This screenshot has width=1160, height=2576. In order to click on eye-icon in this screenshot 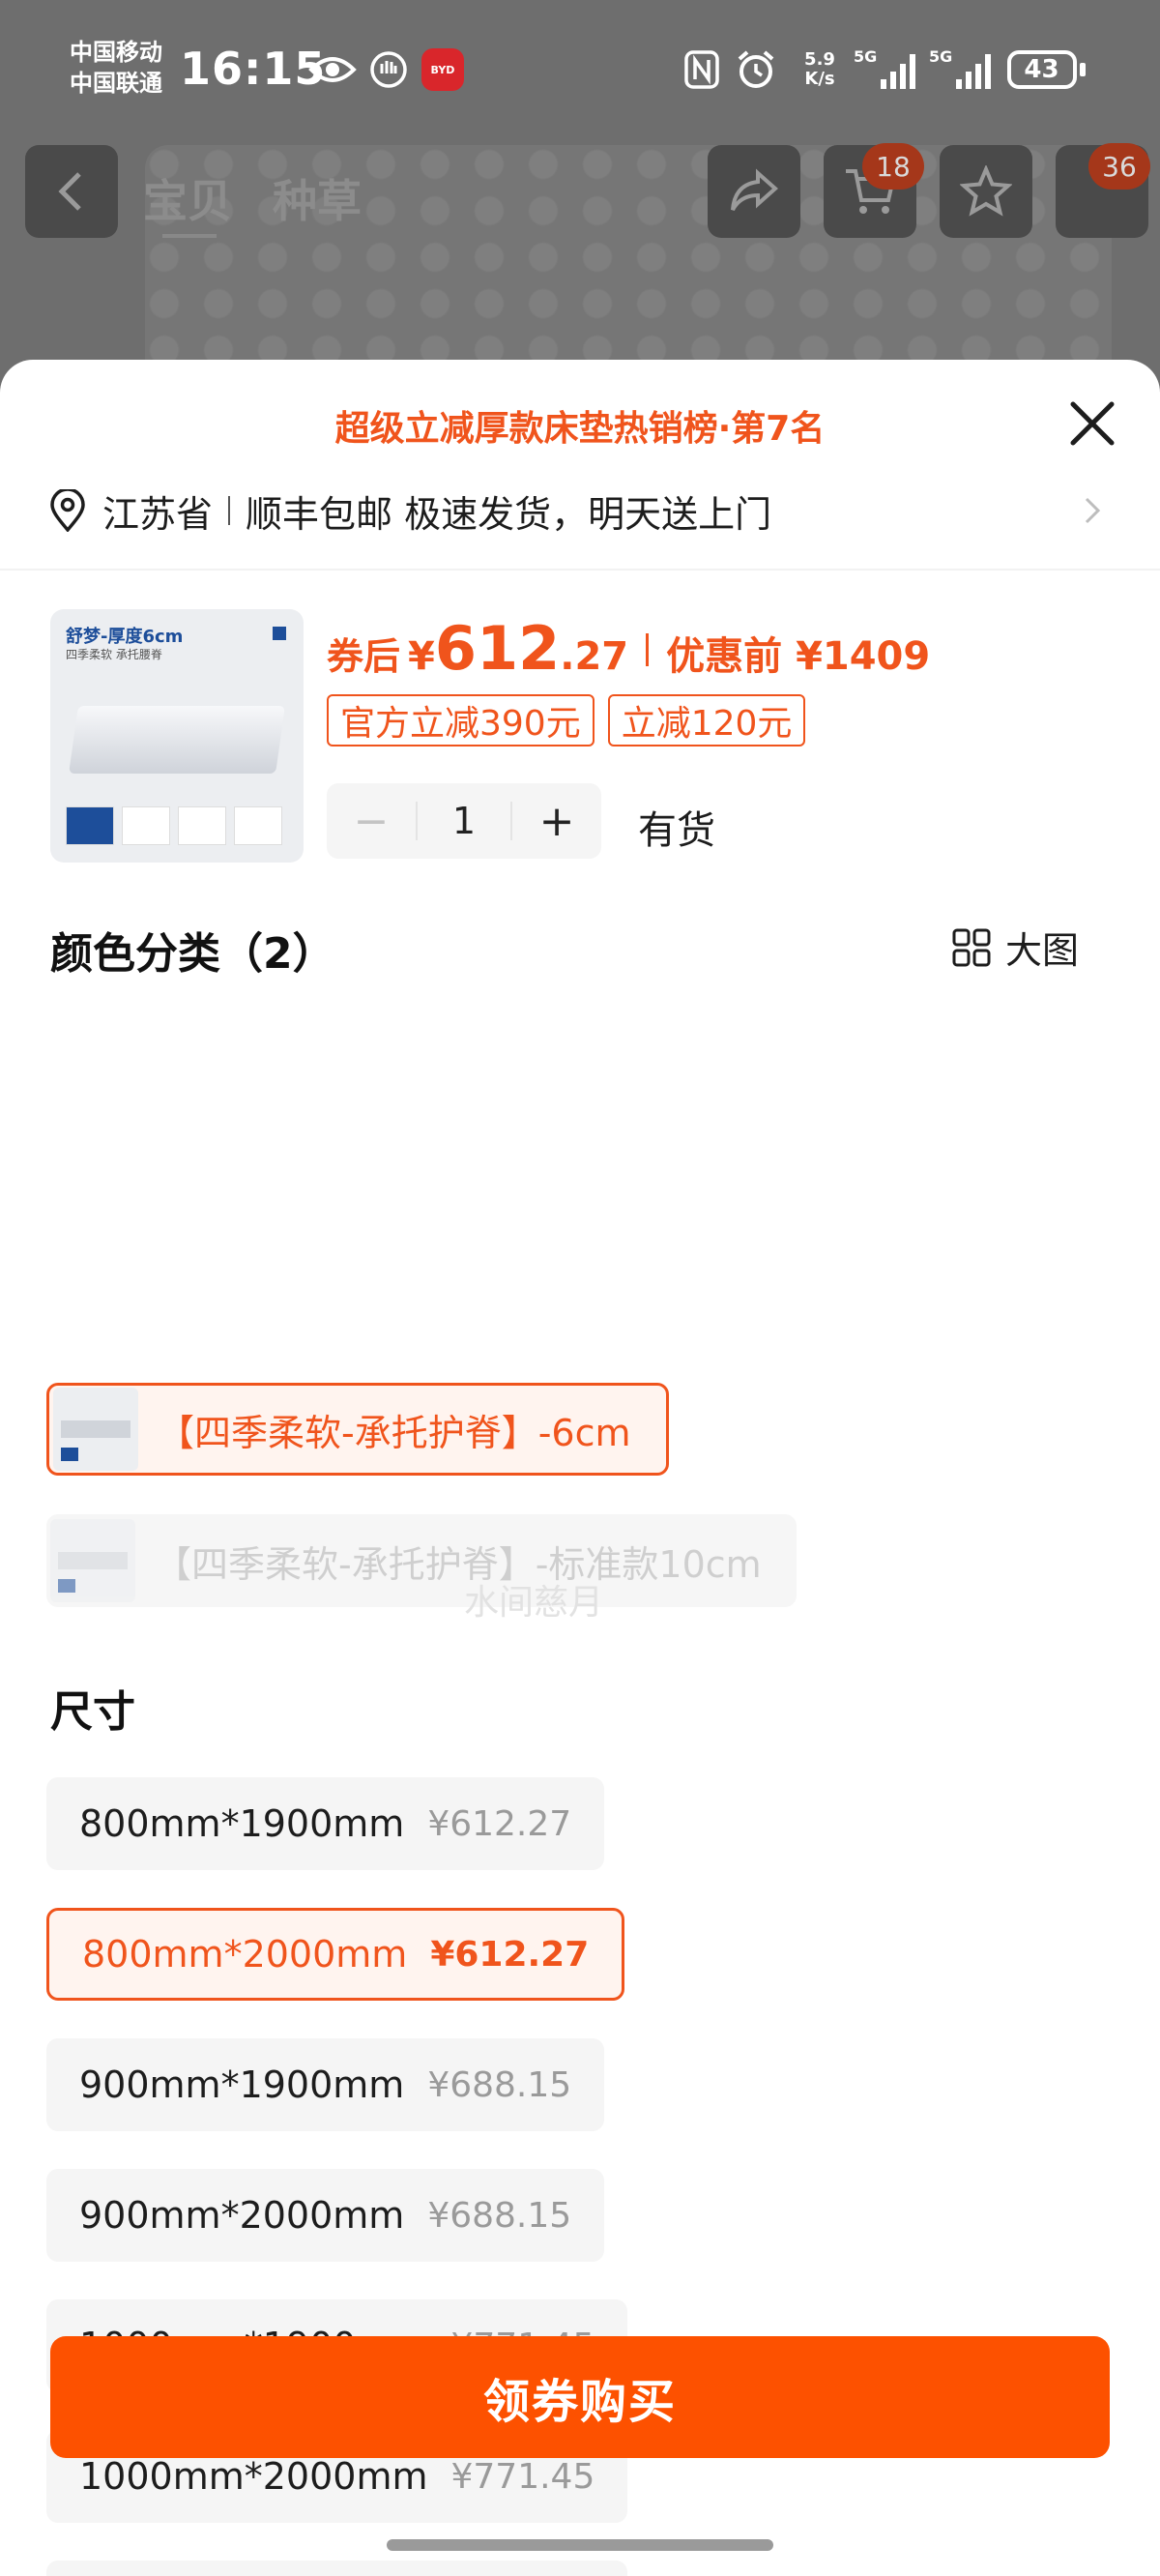, I will do `click(333, 69)`.